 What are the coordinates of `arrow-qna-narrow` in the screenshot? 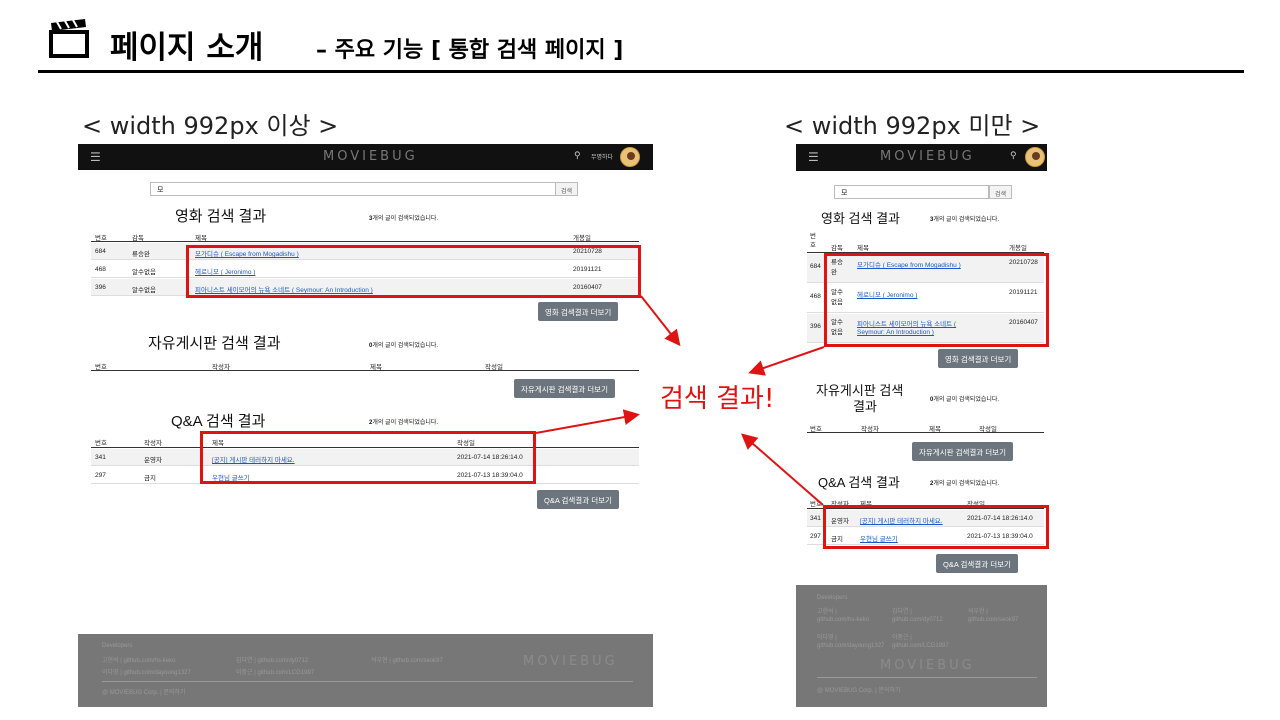 It's located at (782, 469).